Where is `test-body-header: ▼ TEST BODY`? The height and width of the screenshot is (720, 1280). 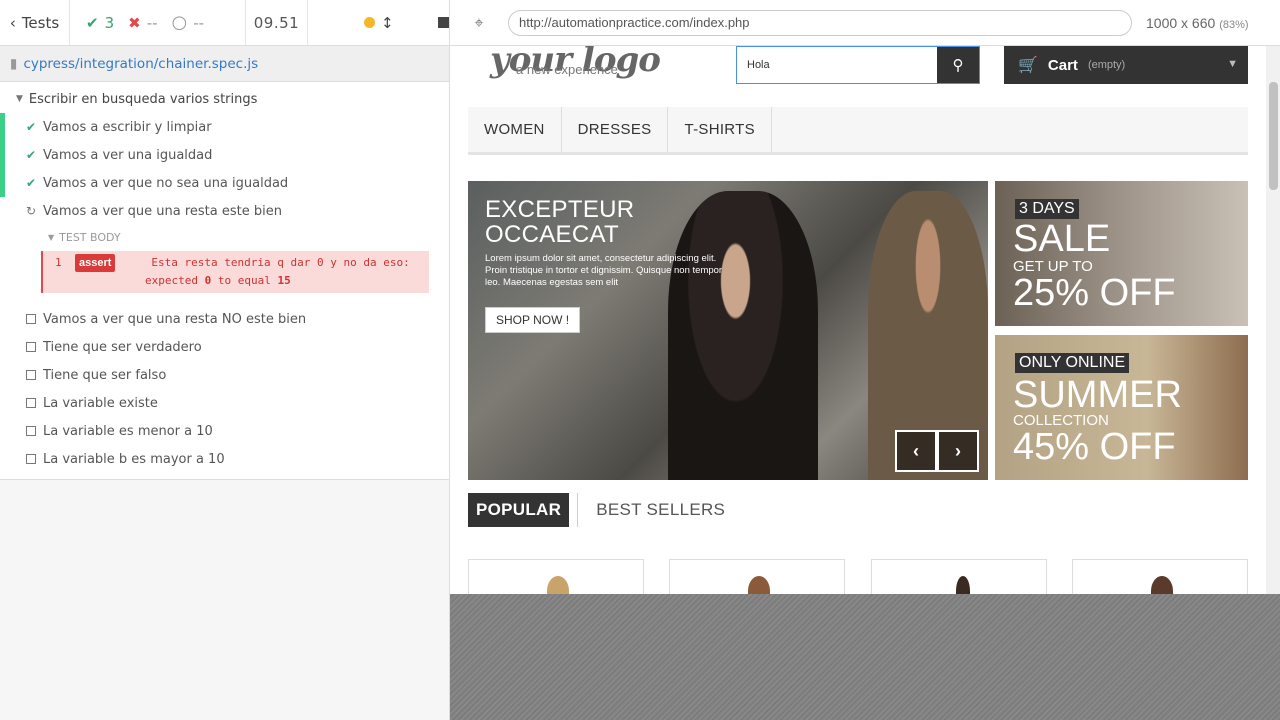 test-body-header: ▼ TEST BODY is located at coordinates (224, 237).